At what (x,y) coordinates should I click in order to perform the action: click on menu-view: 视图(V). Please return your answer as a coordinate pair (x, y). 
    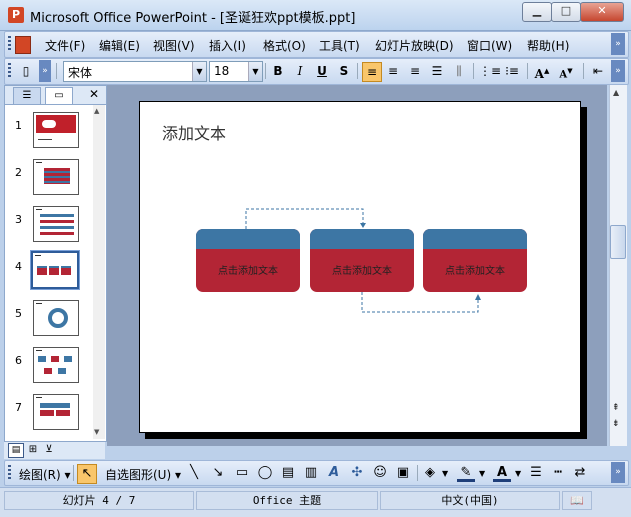
    Looking at the image, I should click on (174, 45).